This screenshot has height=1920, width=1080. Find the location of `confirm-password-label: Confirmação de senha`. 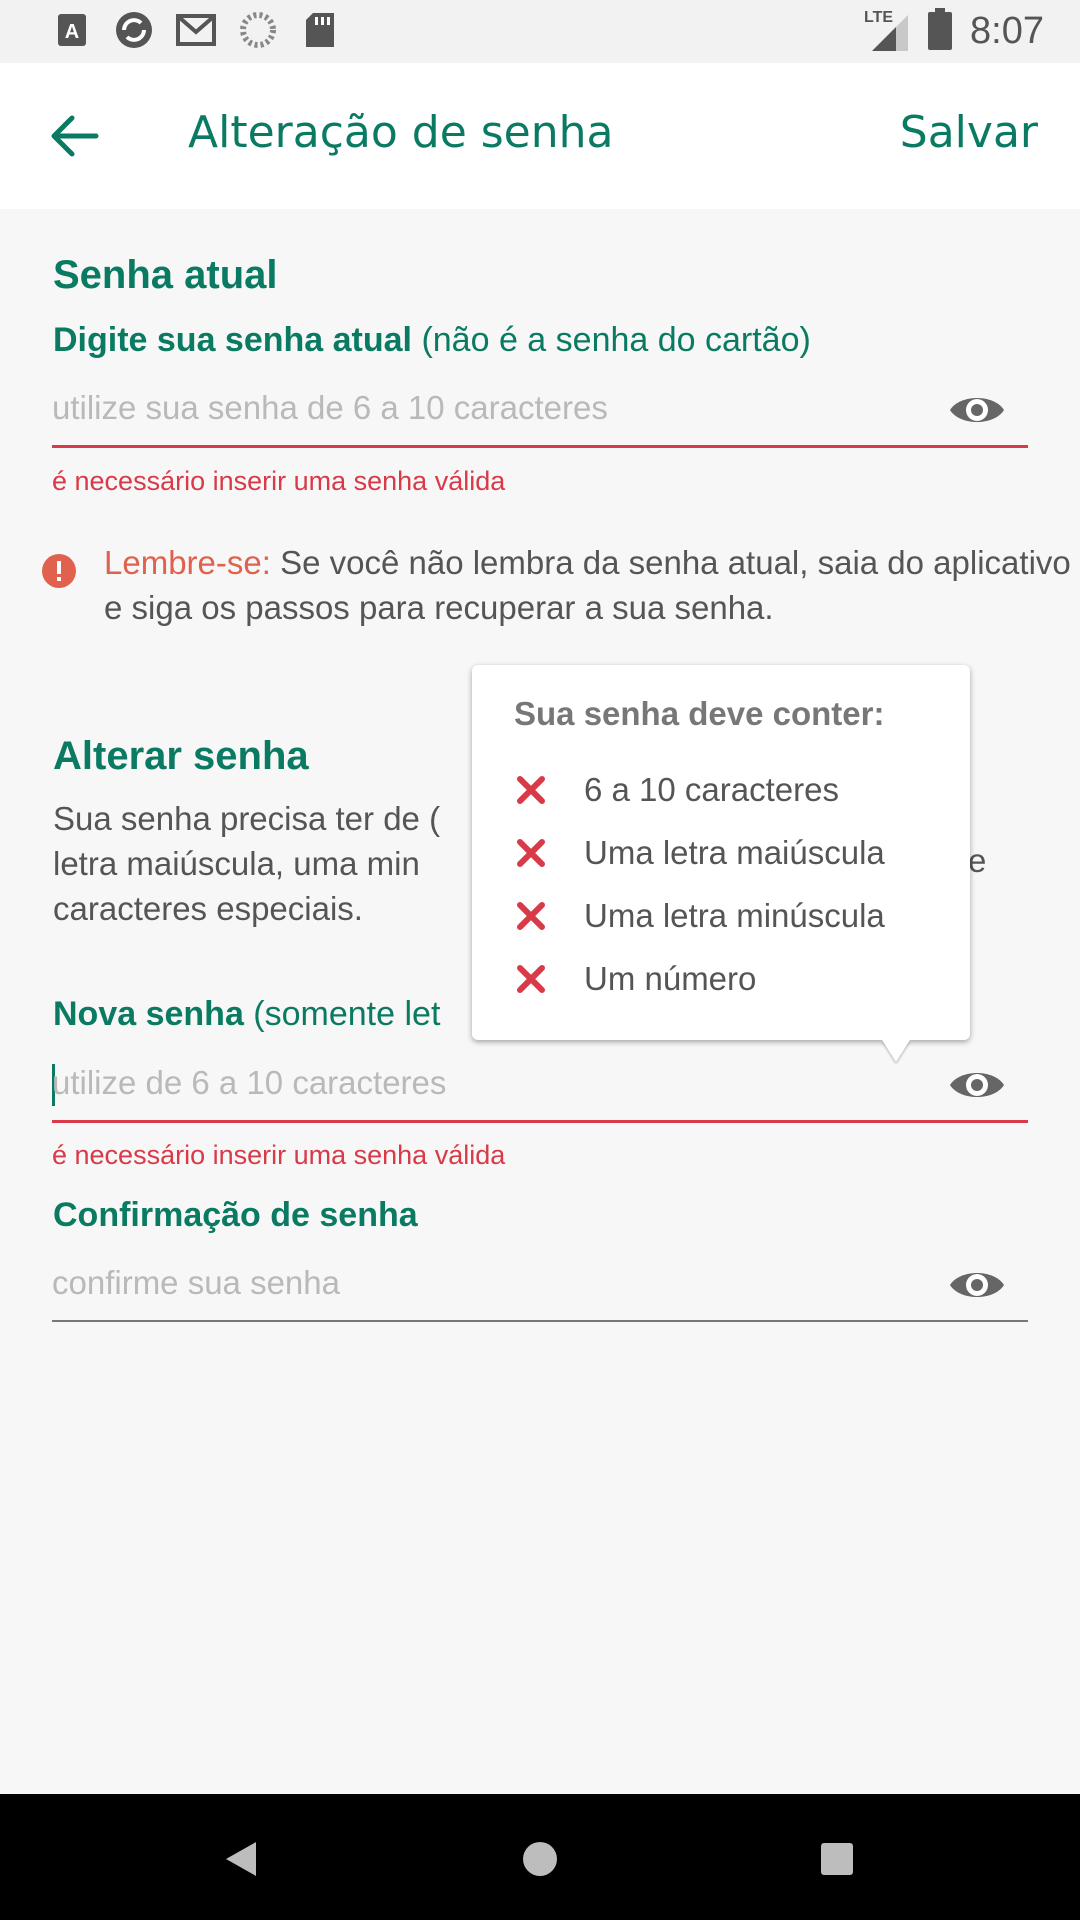

confirm-password-label: Confirmação de senha is located at coordinates (235, 1215).